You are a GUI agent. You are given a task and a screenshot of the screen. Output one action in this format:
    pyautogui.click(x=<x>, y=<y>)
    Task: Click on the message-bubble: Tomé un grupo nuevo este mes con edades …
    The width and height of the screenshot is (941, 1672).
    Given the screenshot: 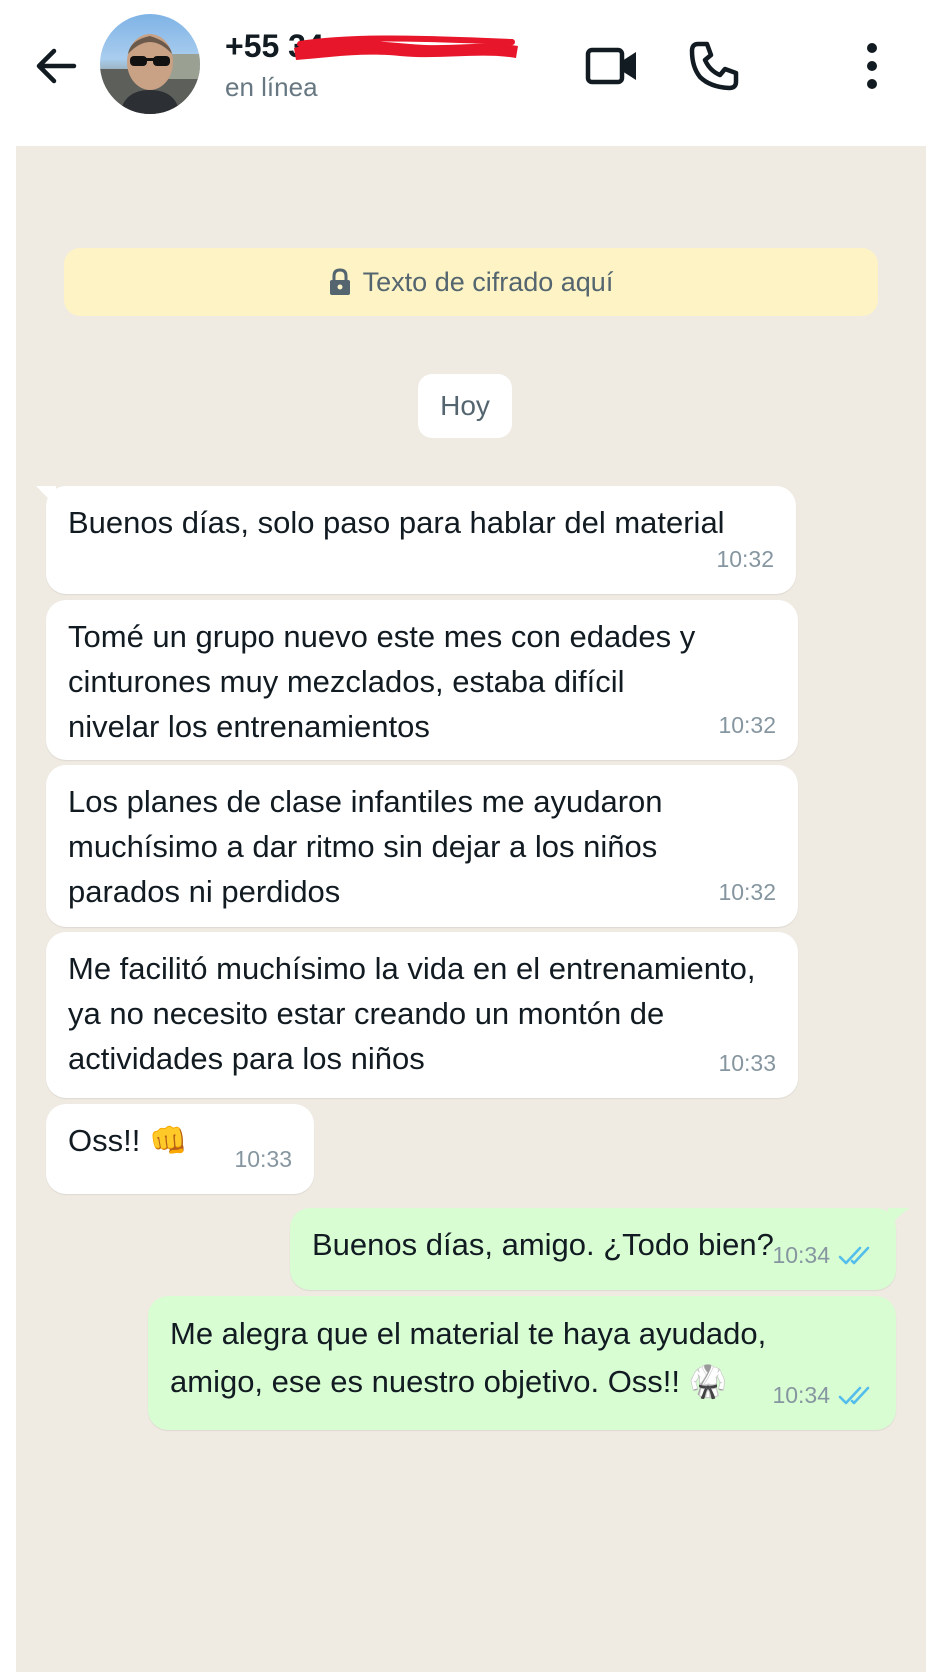 What is the action you would take?
    pyautogui.click(x=422, y=680)
    